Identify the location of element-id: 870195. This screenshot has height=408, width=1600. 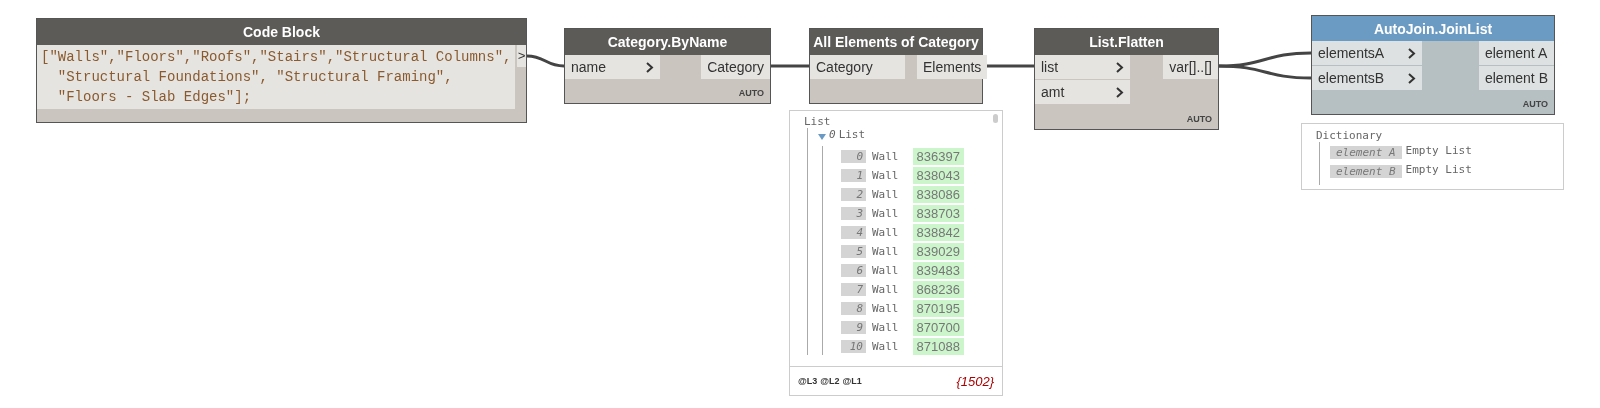
(938, 308).